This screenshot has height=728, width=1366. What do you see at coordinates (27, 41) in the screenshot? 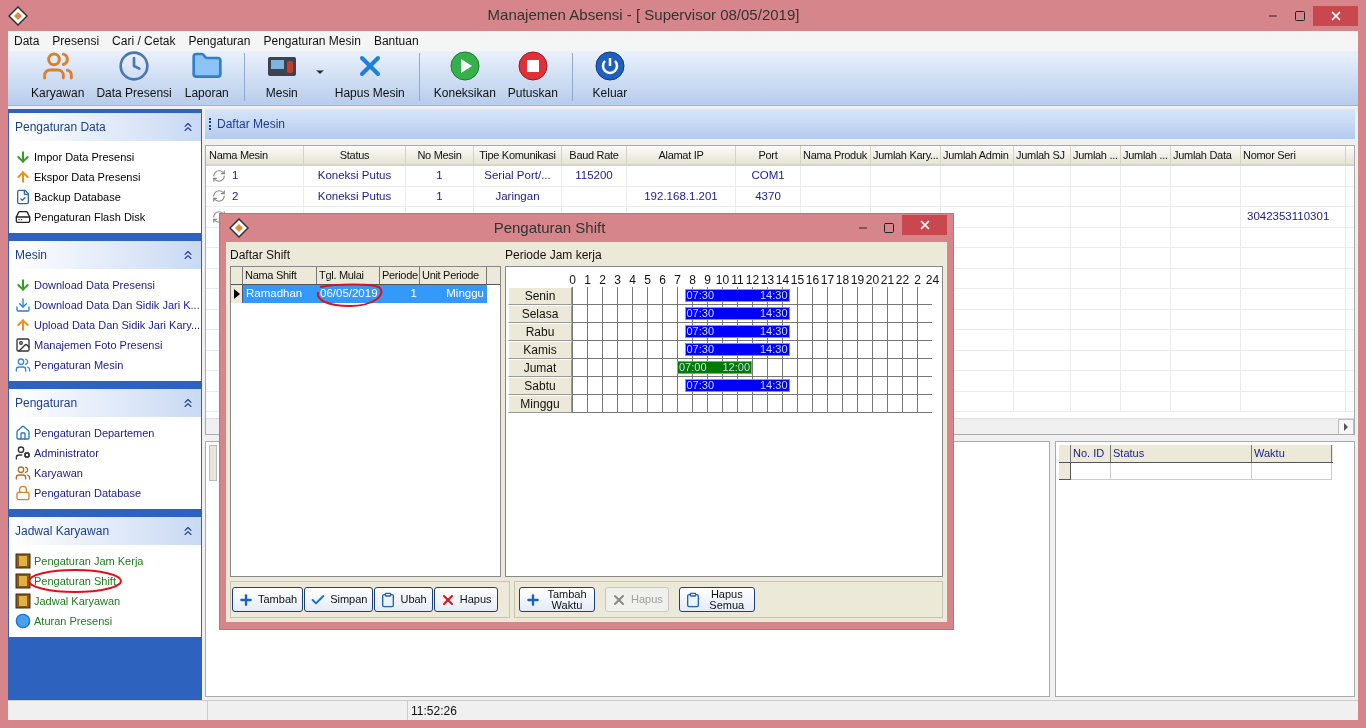
I see `menu-item: Data` at bounding box center [27, 41].